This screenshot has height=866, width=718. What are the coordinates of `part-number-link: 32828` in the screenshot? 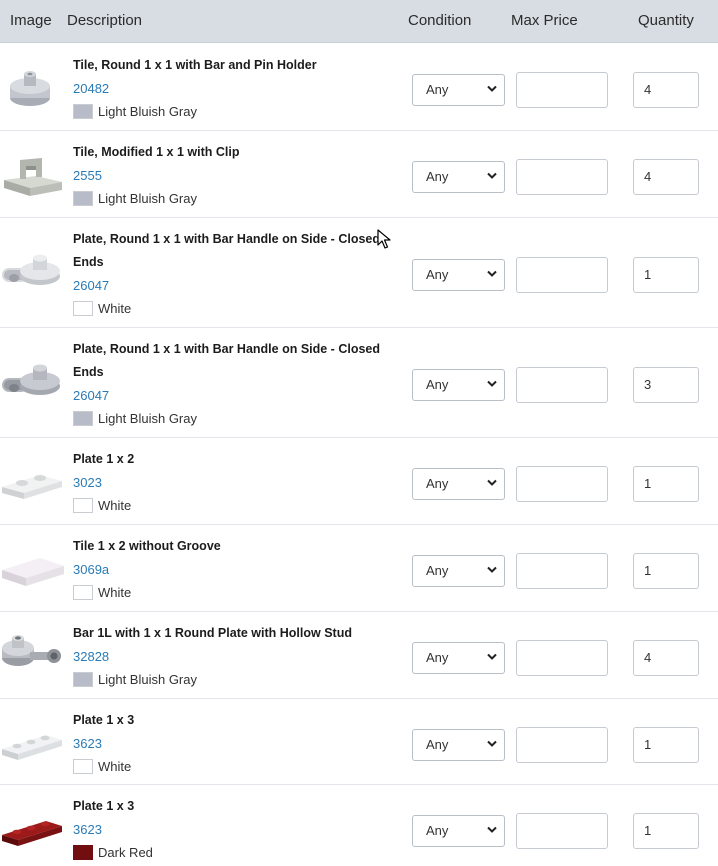 It's located at (232, 656).